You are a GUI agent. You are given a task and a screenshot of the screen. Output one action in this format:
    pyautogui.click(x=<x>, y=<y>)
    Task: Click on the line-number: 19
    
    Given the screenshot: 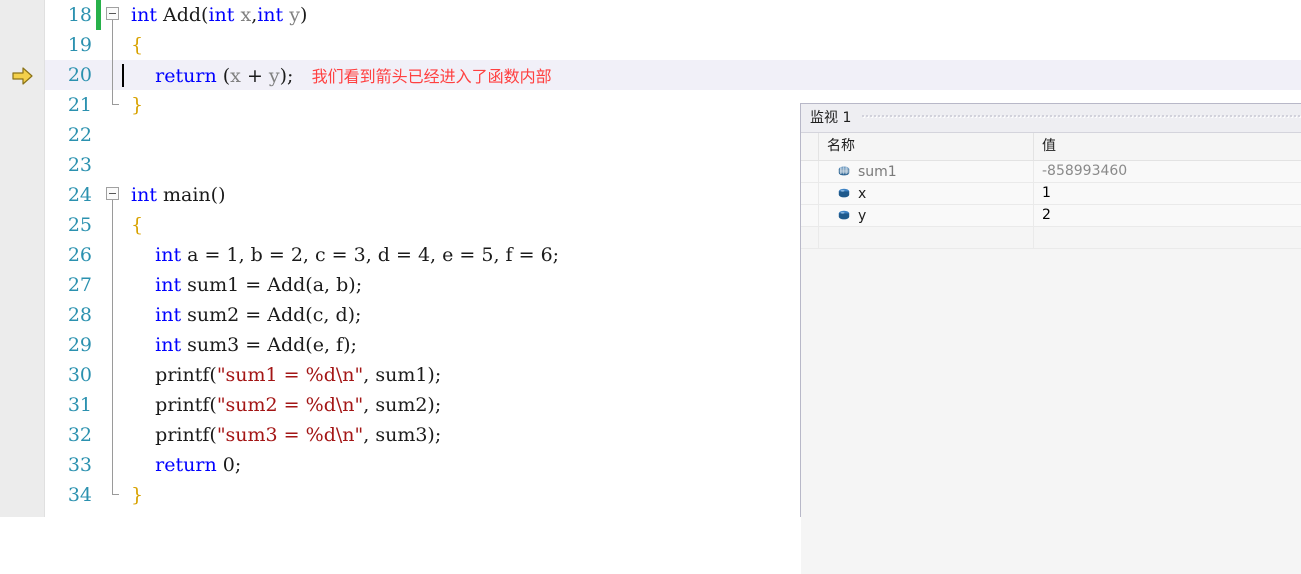 What is the action you would take?
    pyautogui.click(x=79, y=45)
    